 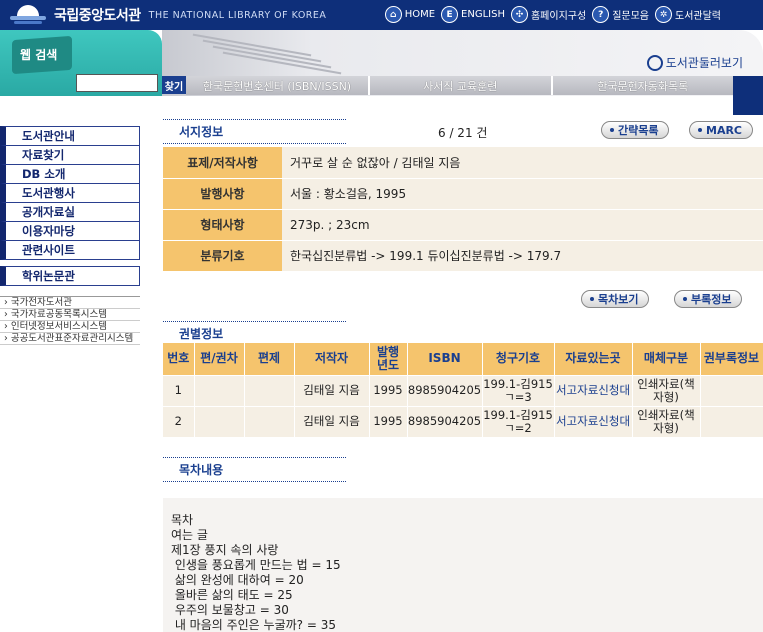 What do you see at coordinates (222, 194) in the screenshot?
I see `field-label: 발행사항` at bounding box center [222, 194].